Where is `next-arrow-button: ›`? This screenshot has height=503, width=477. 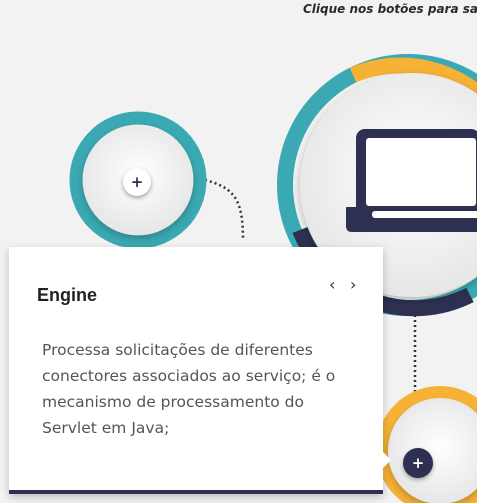
next-arrow-button: › is located at coordinates (353, 284).